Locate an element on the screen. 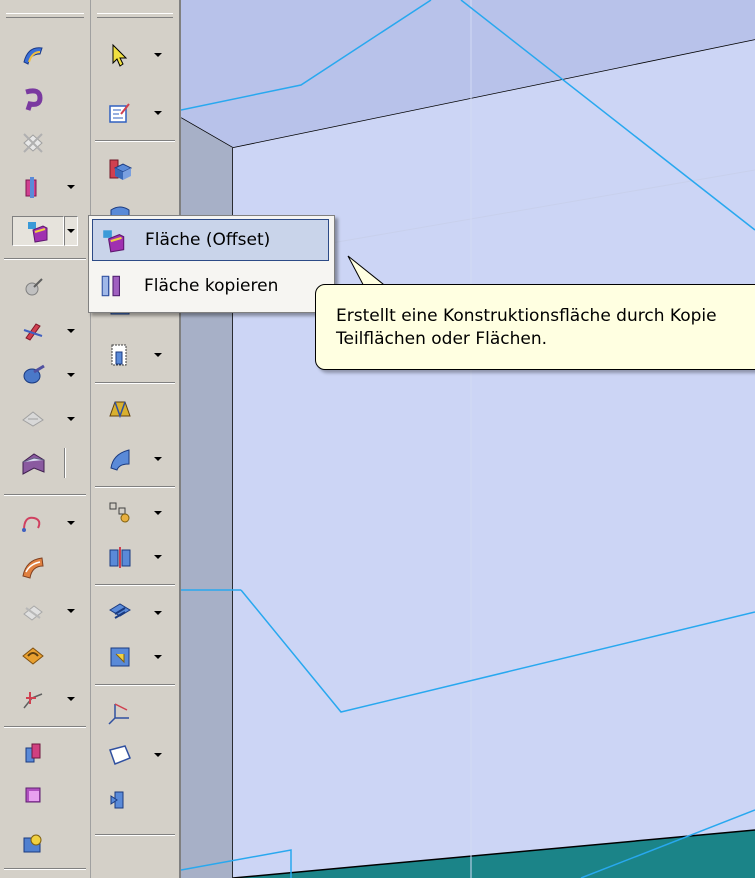  intersect-surface-icon is located at coordinates (33, 375).